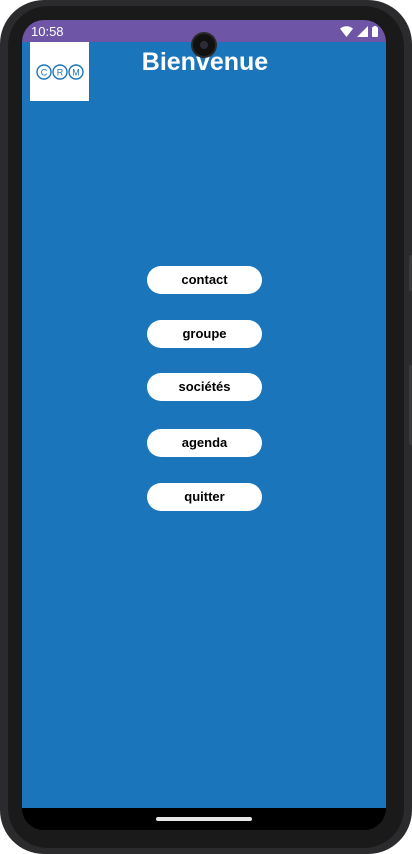  I want to click on navigation-bar, so click(204, 819).